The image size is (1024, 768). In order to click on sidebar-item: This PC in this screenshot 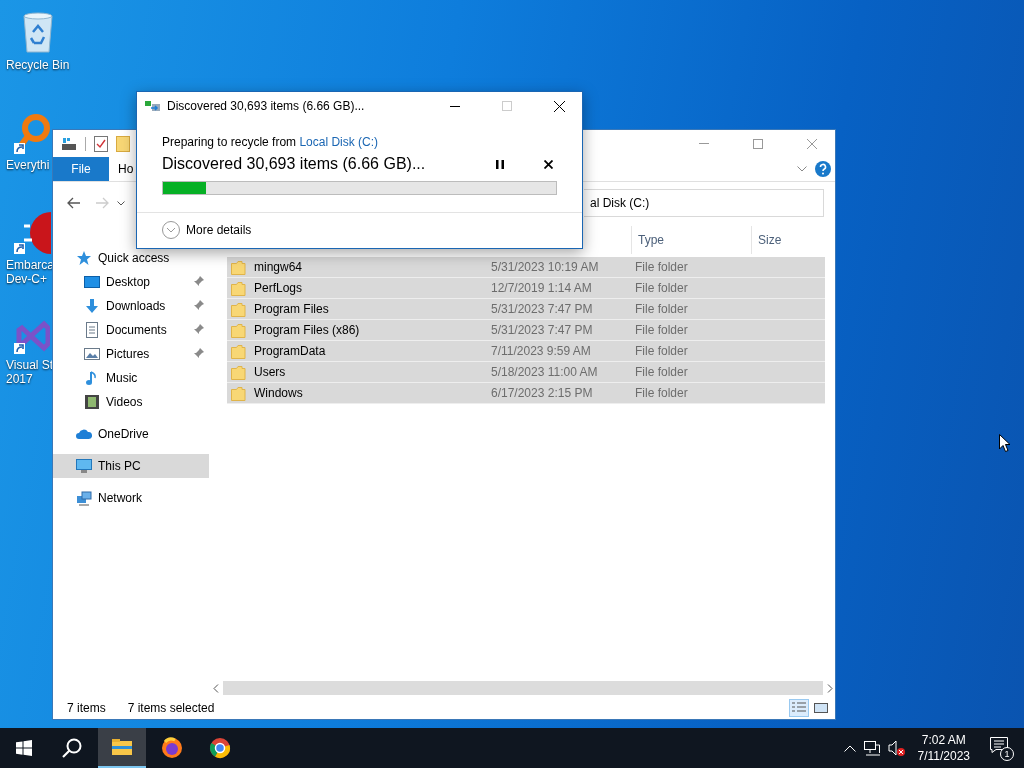, I will do `click(131, 466)`.